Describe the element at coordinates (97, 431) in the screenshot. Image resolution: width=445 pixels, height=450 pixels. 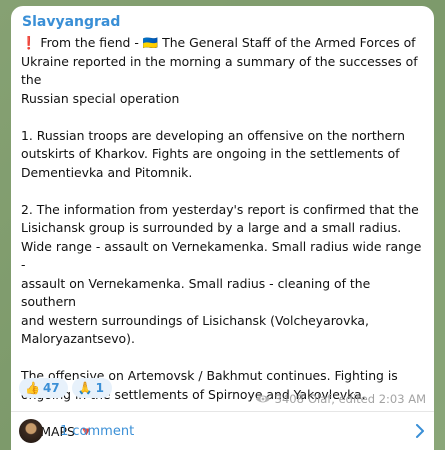
I see `comments-label: 1 comment` at that location.